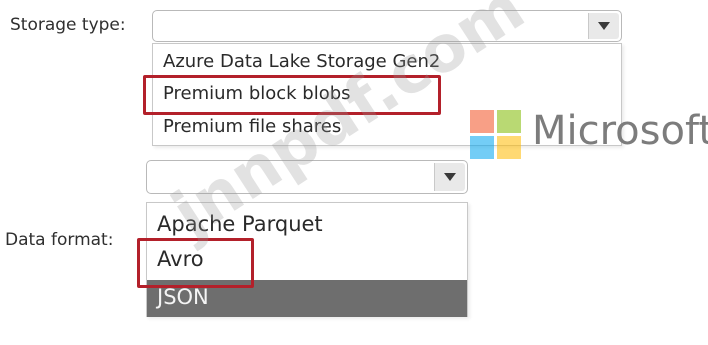 This screenshot has width=708, height=345. Describe the element at coordinates (195, 263) in the screenshot. I see `answer-highlight-format` at that location.